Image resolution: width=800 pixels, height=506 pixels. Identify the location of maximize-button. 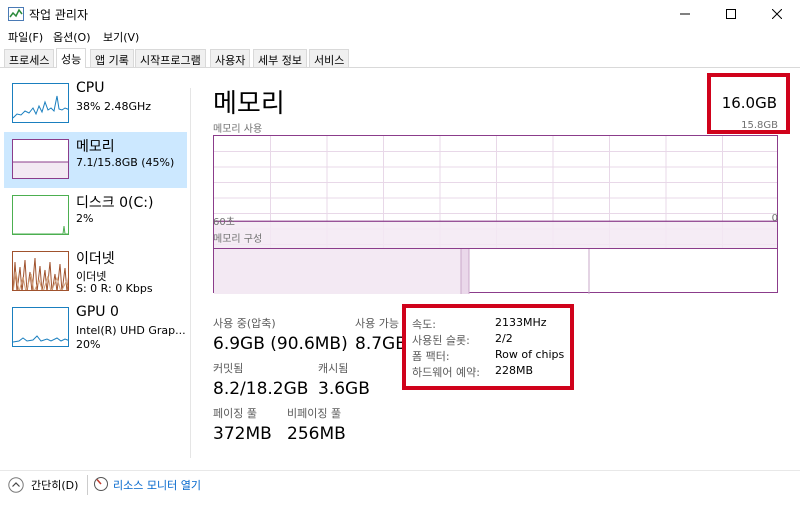
(731, 14).